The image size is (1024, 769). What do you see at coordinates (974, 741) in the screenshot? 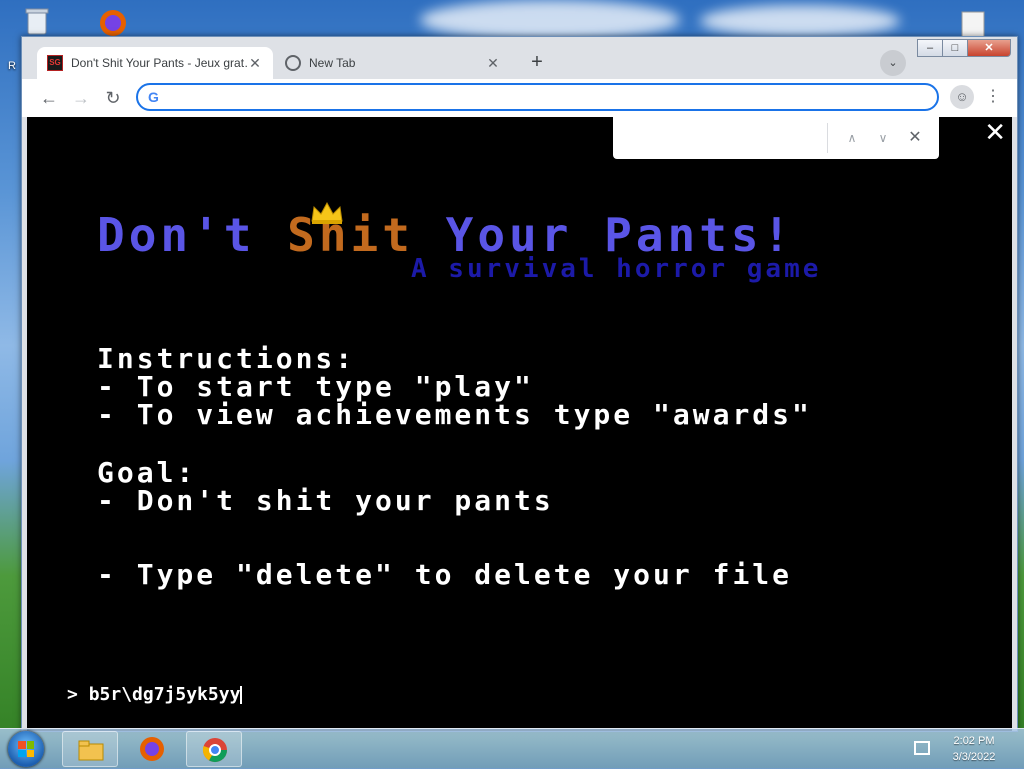
I see `clock-time: 2:02 PM` at bounding box center [974, 741].